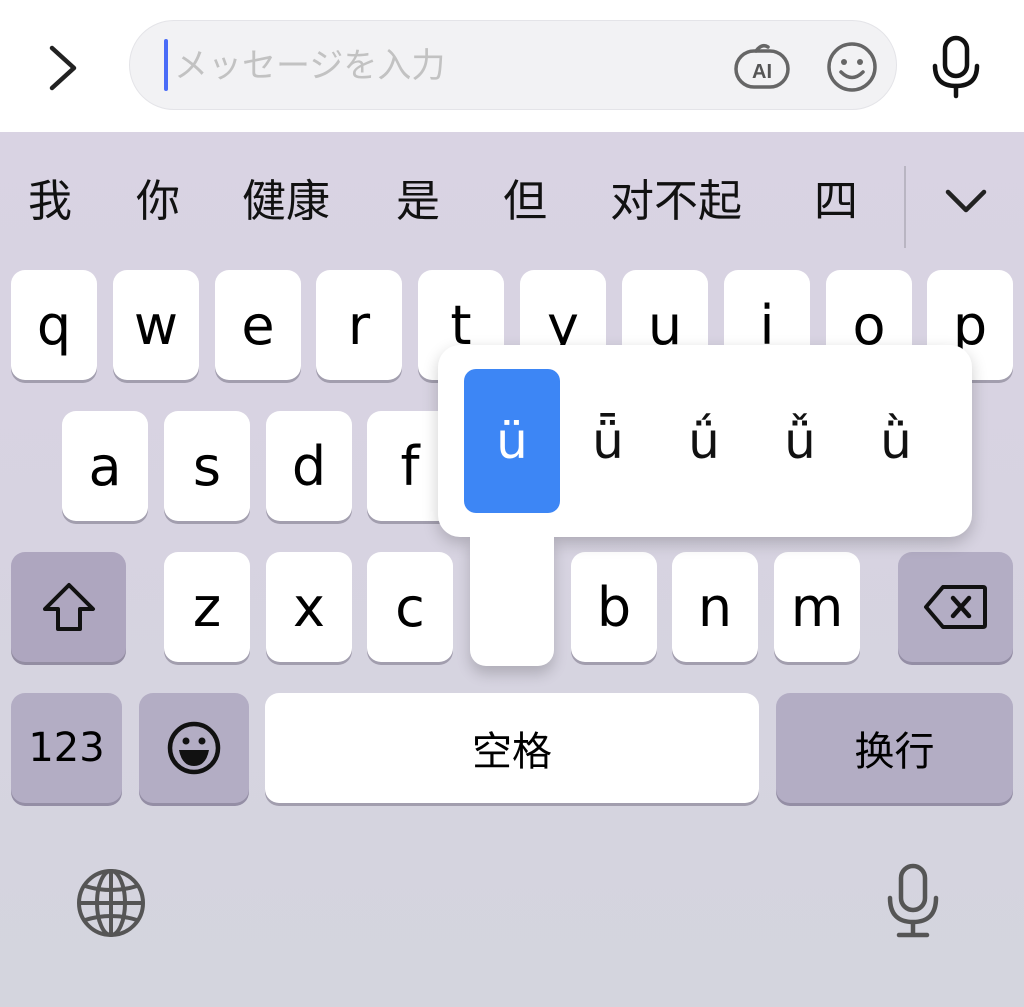  I want to click on candidate-bar: 我 你 健康 是 但 对不起 四, so click(512, 205).